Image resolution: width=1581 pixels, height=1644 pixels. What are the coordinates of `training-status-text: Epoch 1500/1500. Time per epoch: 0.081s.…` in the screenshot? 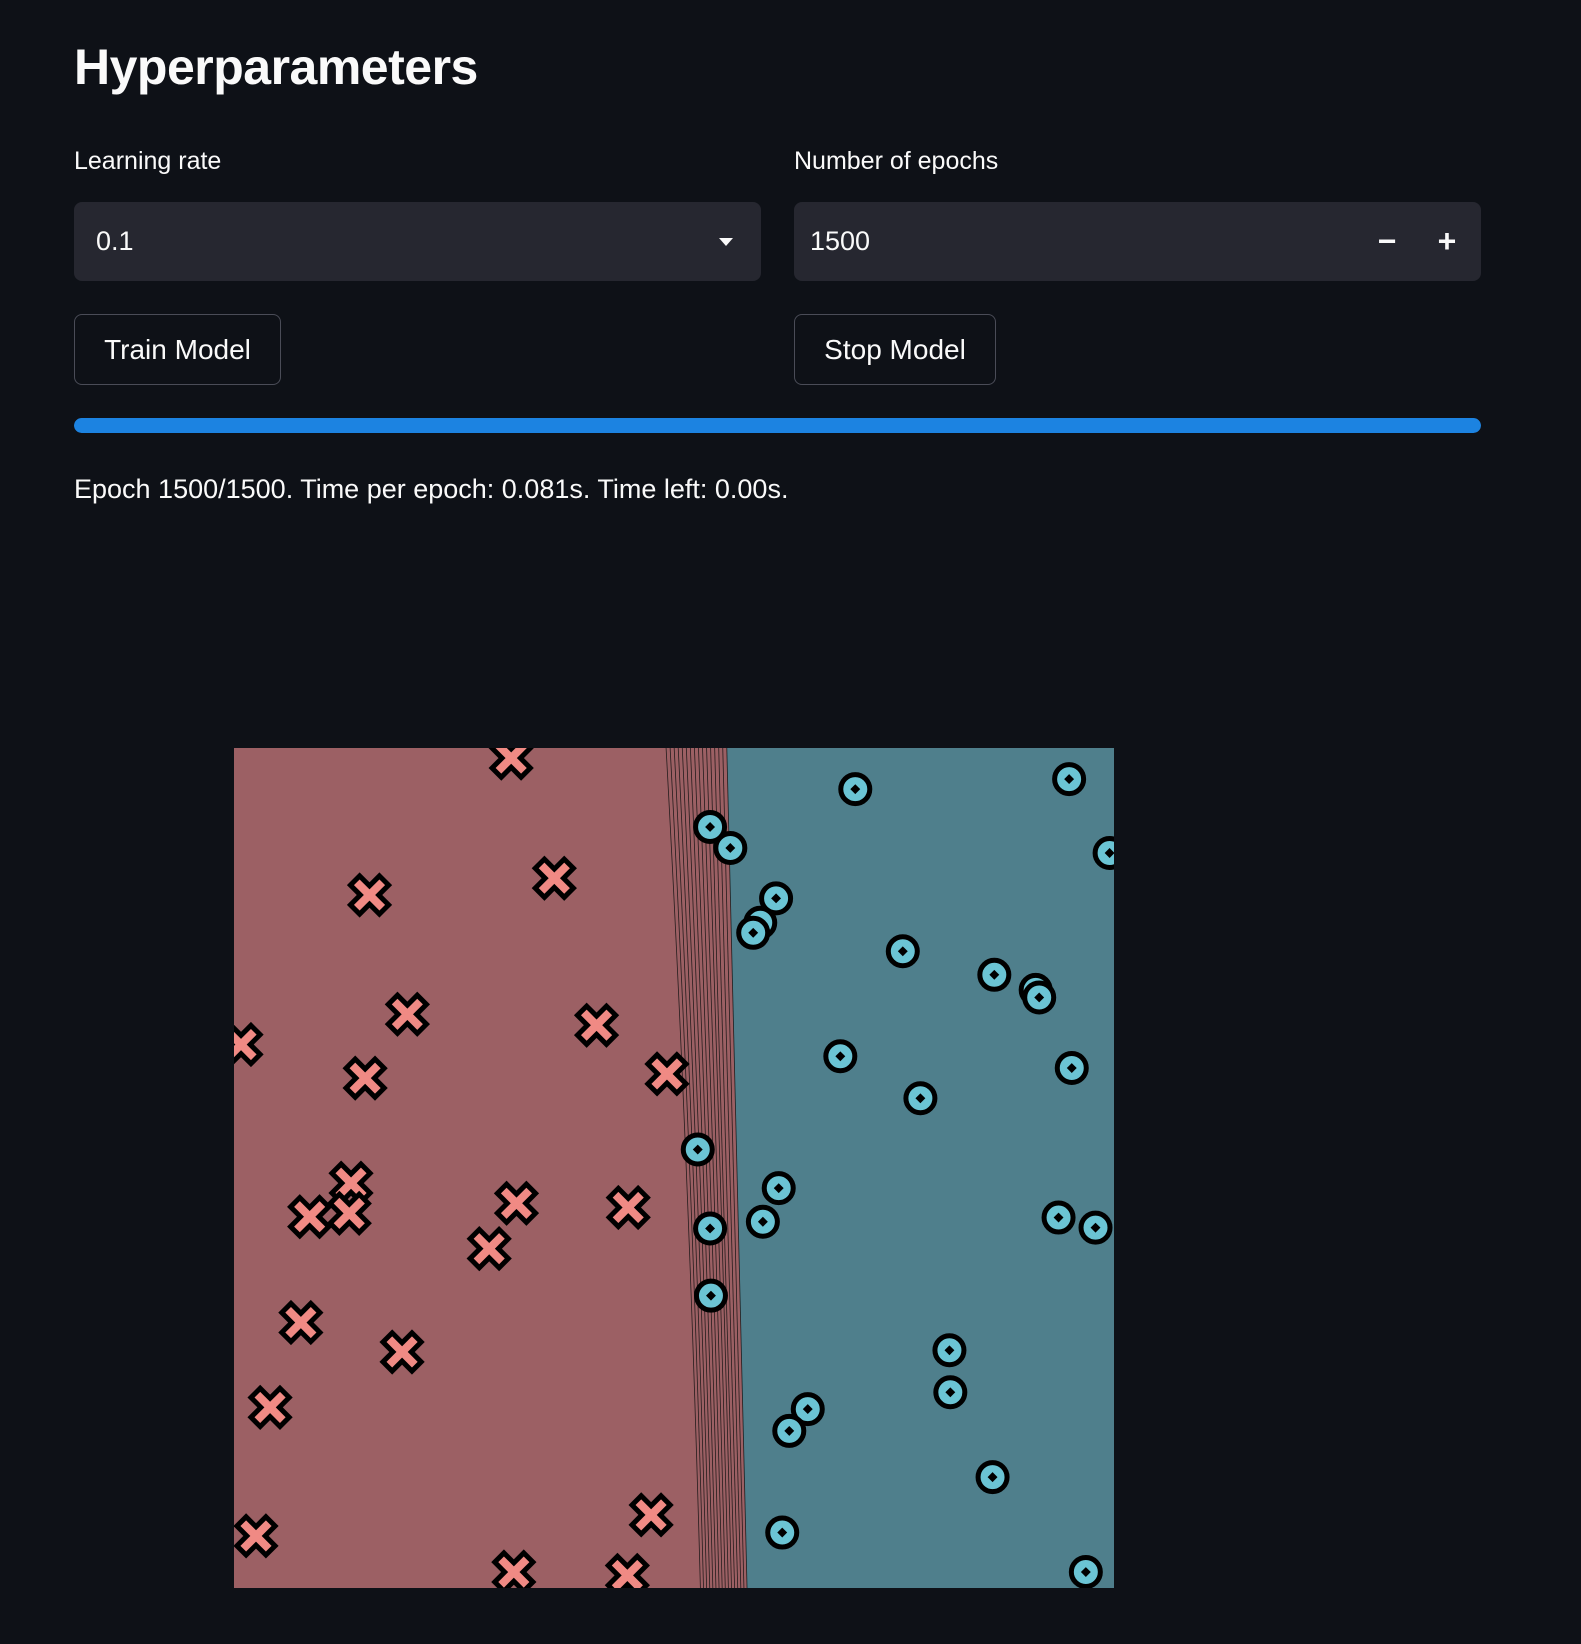 It's located at (431, 489).